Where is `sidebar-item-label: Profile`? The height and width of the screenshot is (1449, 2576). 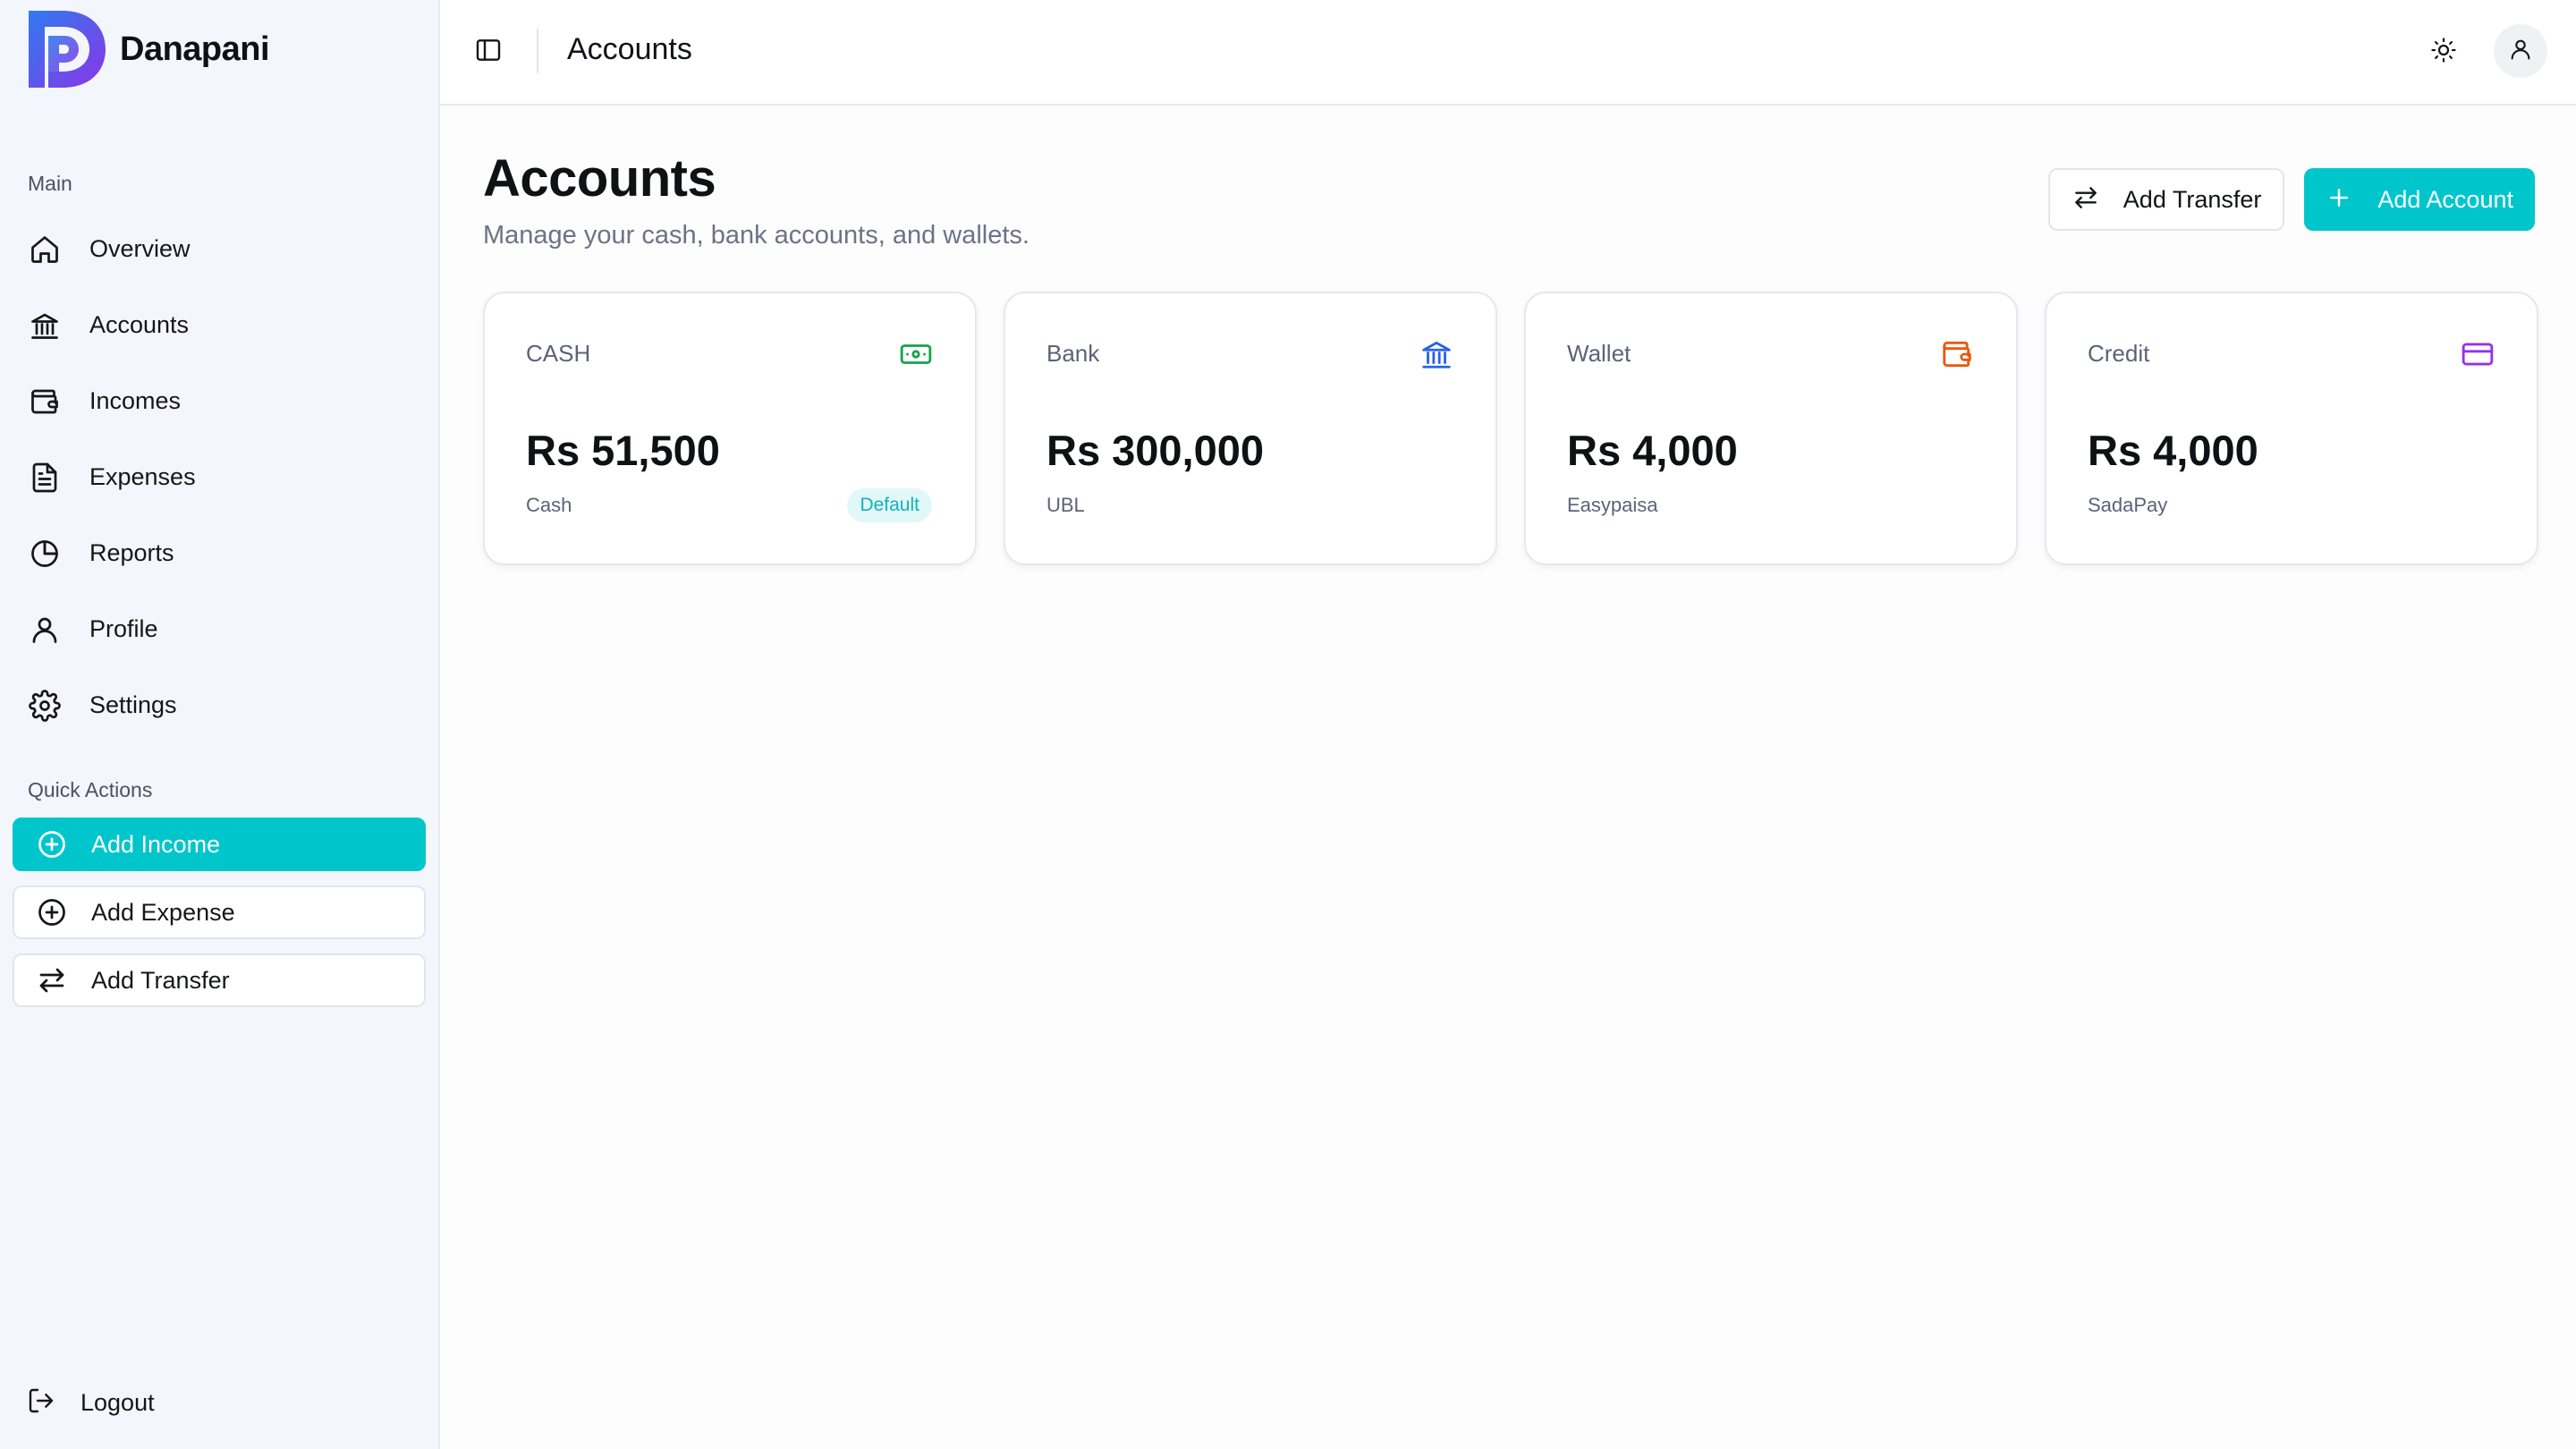
sidebar-item-label: Profile is located at coordinates (123, 628).